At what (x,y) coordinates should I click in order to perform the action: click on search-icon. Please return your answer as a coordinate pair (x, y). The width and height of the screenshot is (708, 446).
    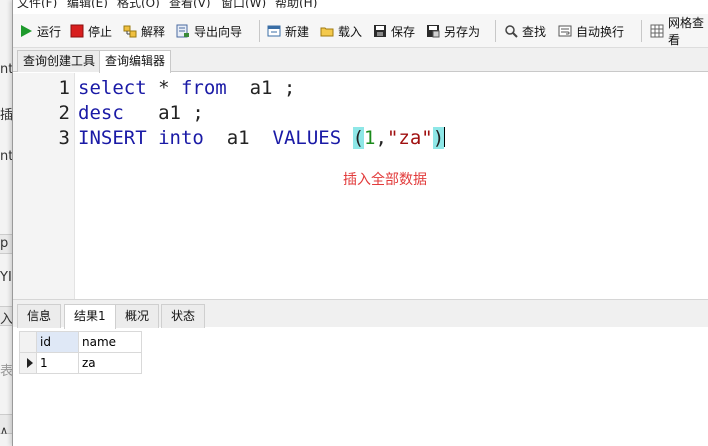
    Looking at the image, I should click on (511, 31).